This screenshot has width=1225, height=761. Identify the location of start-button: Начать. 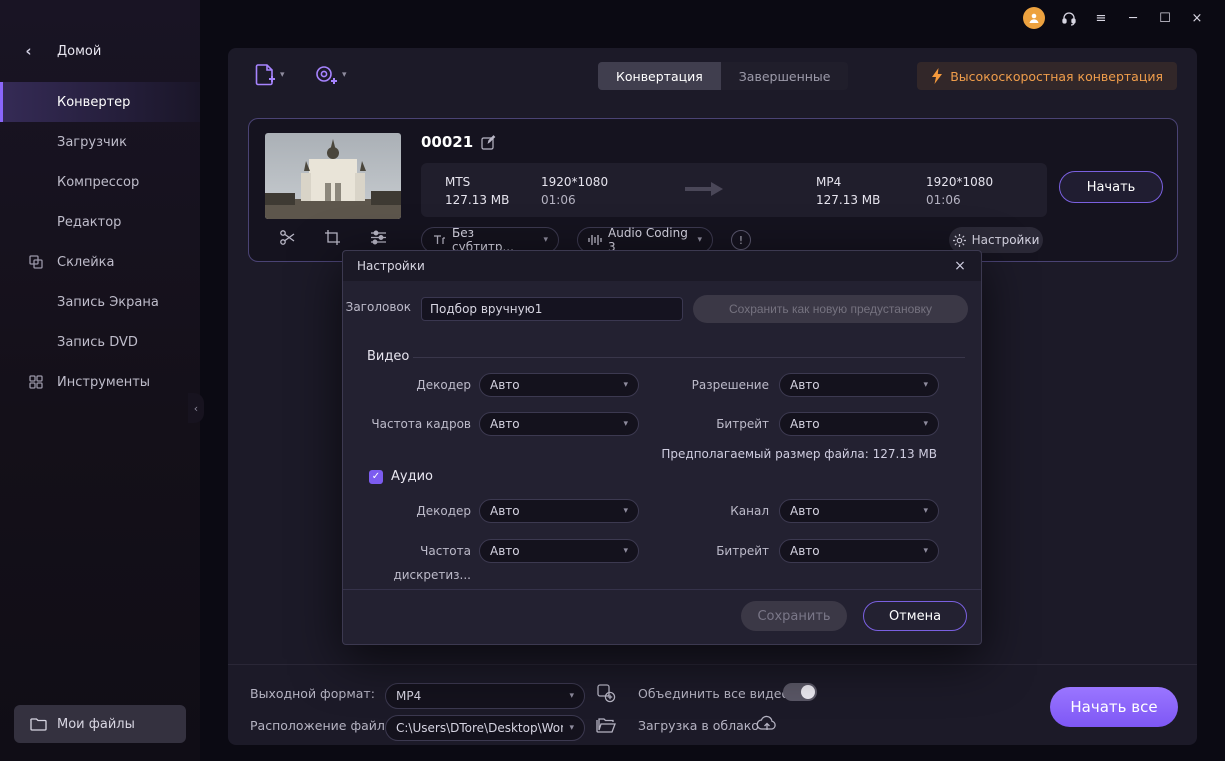
(1111, 187).